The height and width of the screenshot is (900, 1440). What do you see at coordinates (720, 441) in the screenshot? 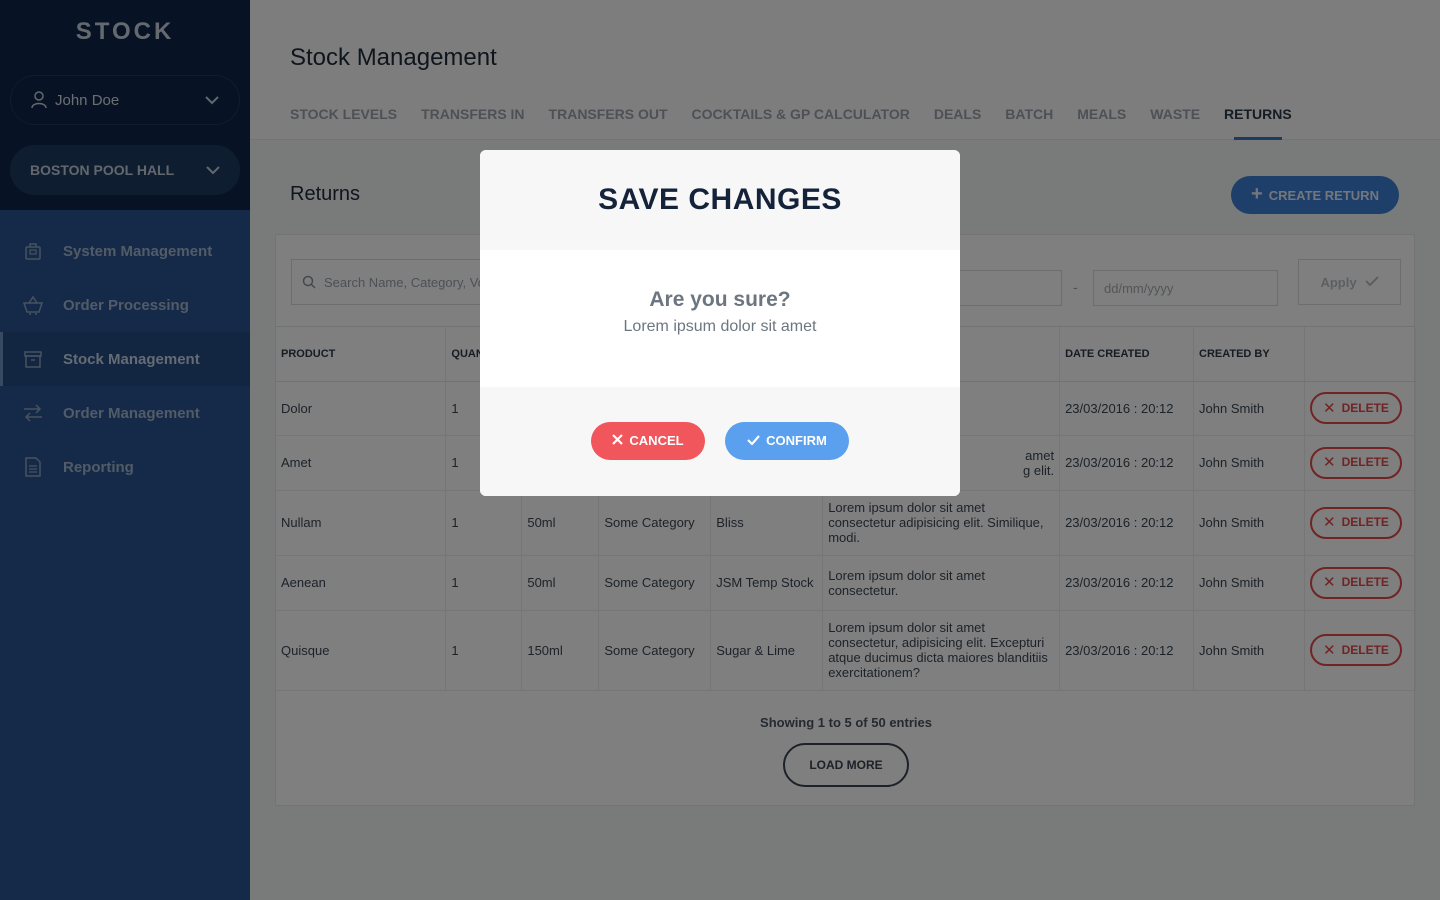
I see `modal-footer: CANCEL CONFIRM` at bounding box center [720, 441].